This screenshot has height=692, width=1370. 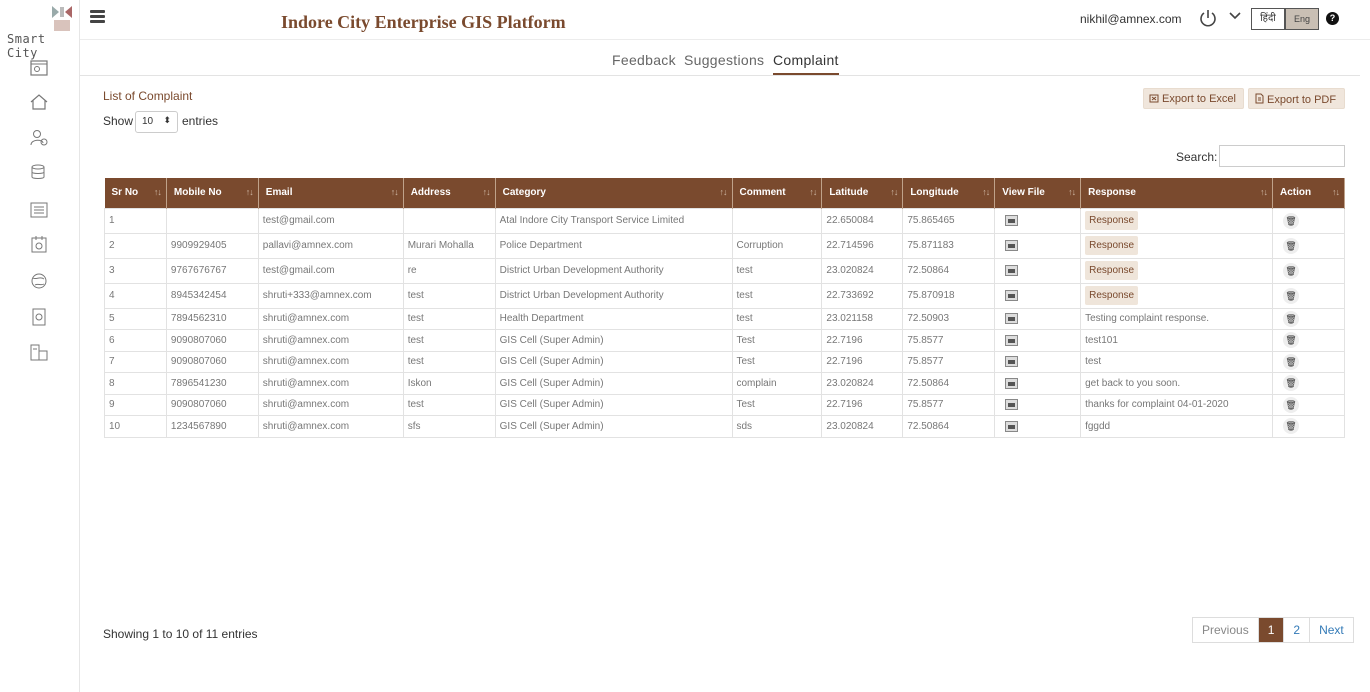 I want to click on user-settings-icon, so click(x=39, y=138).